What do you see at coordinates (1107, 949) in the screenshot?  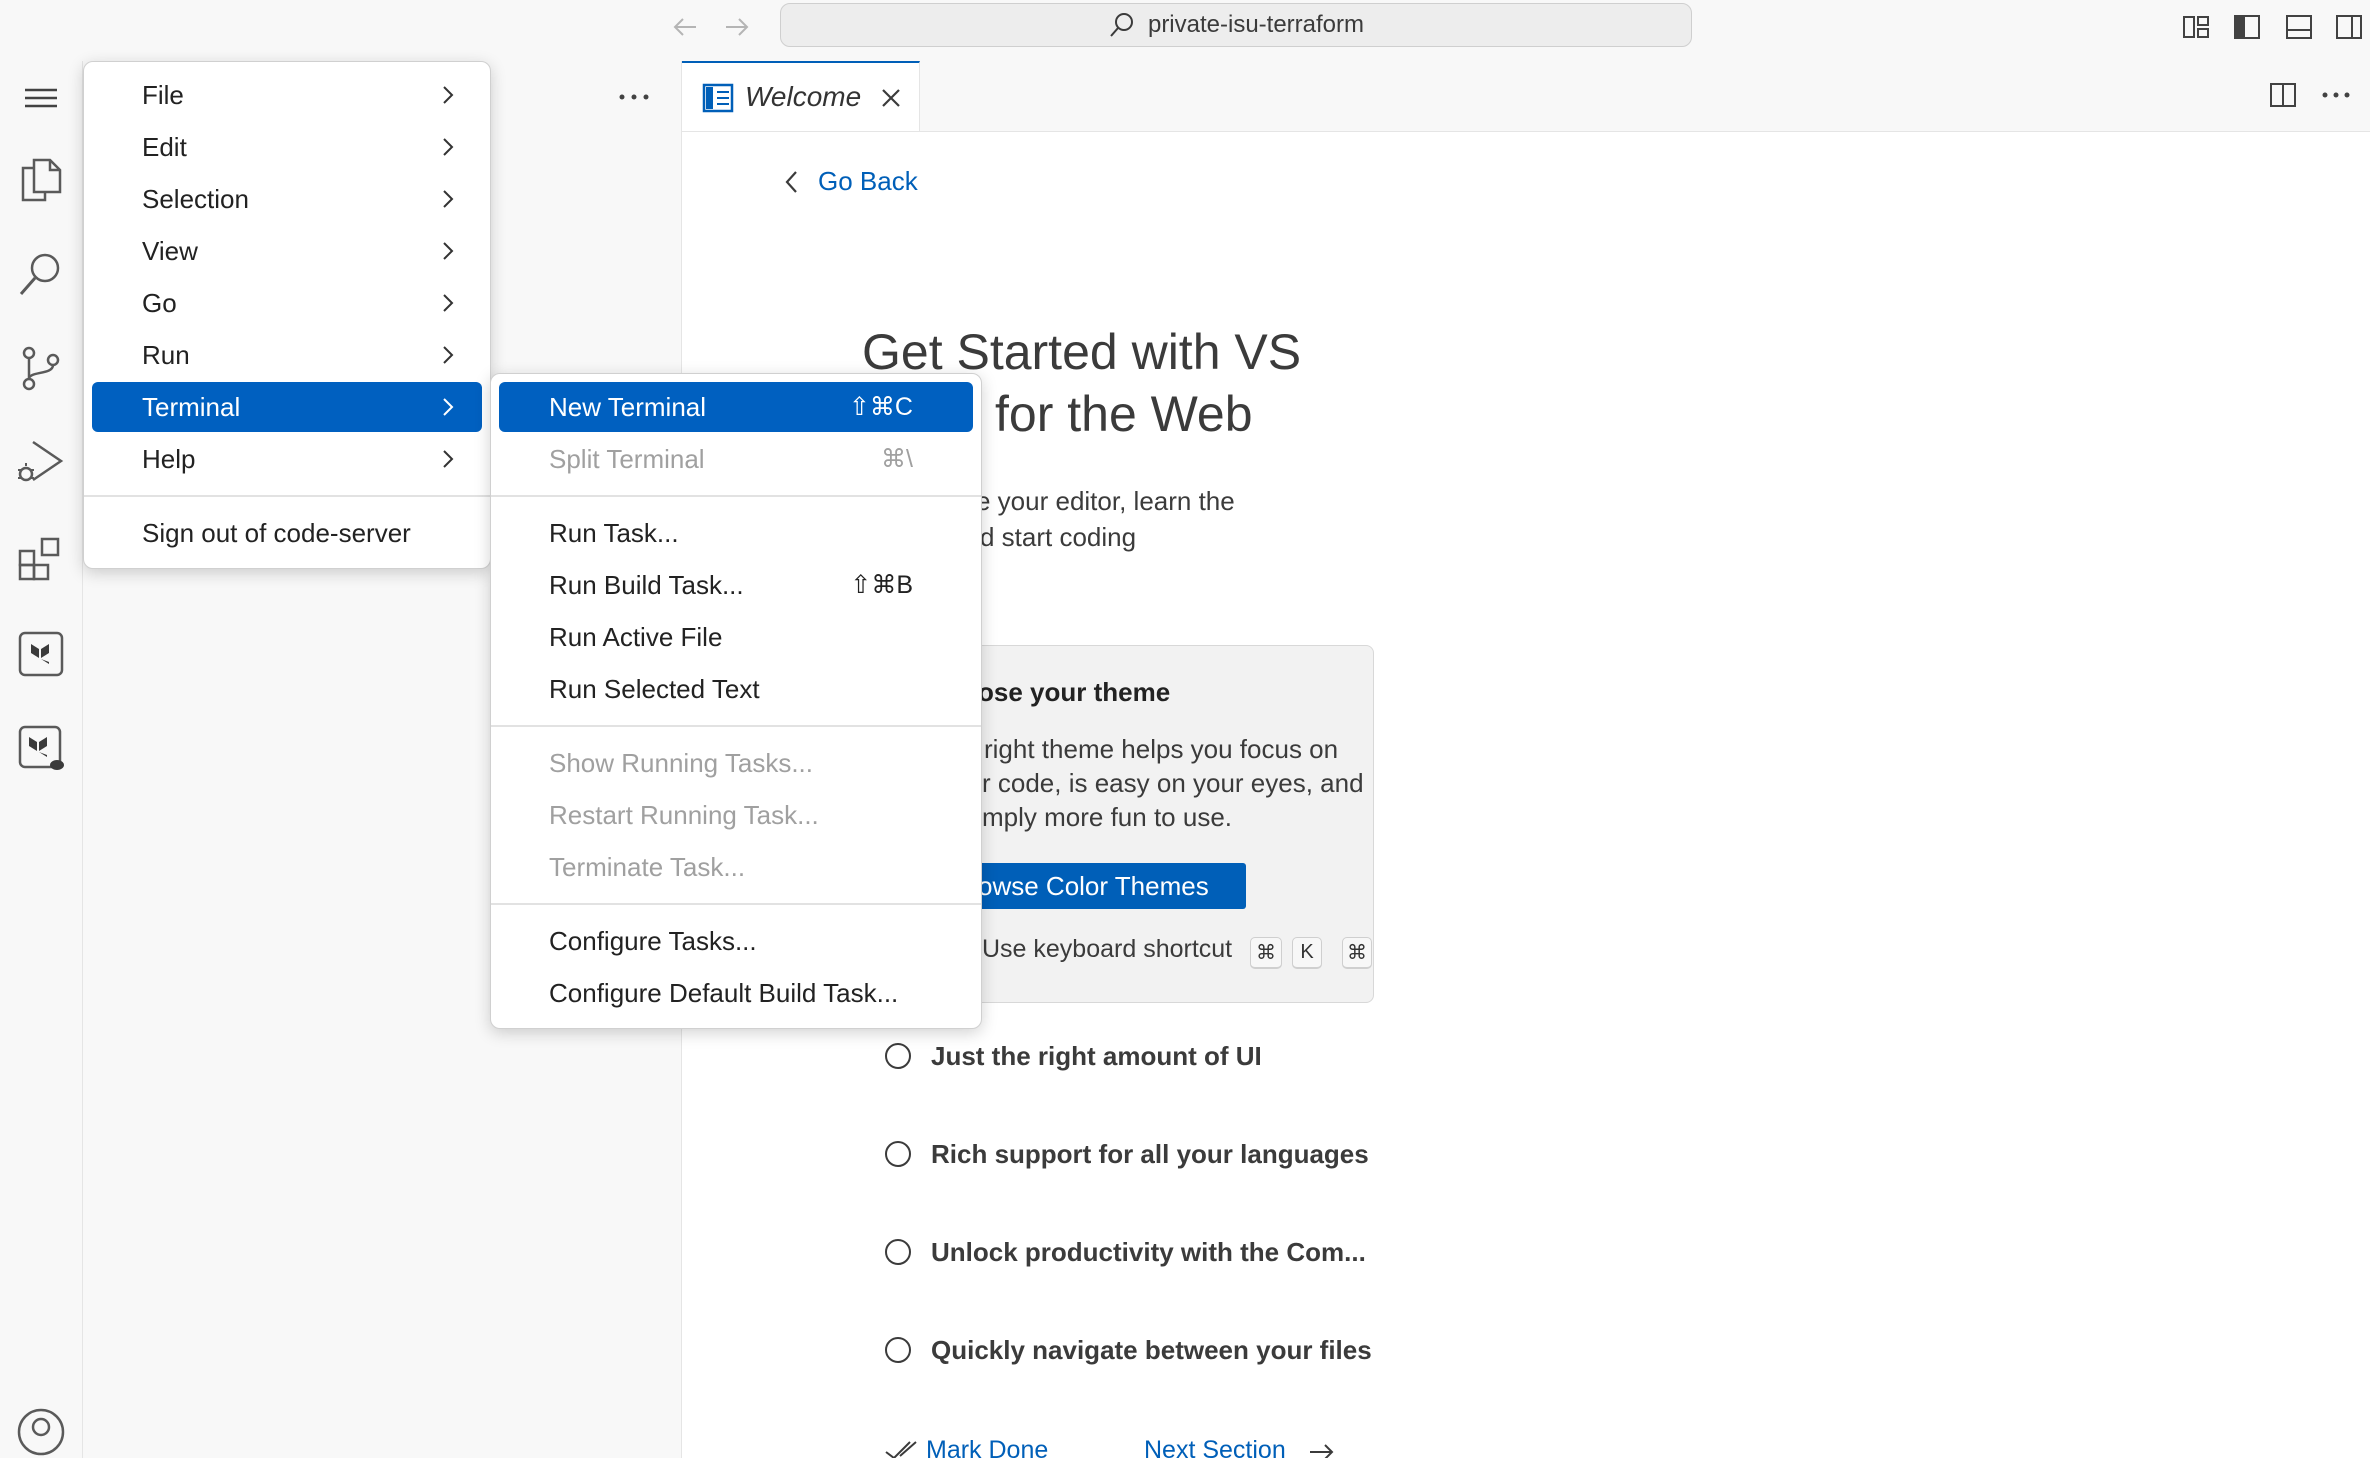 I see `keyboard-shortcut-text: Use keyboard shortcut` at bounding box center [1107, 949].